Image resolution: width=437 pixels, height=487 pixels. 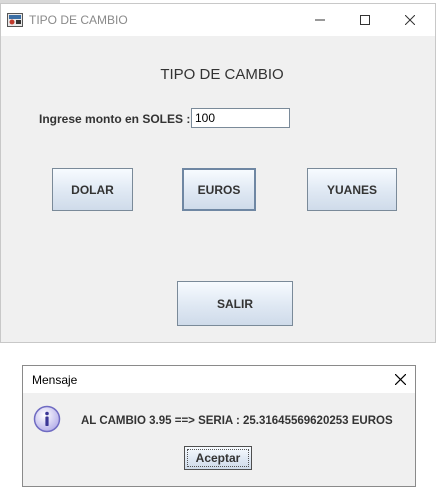 I want to click on amount-input, so click(x=240, y=118).